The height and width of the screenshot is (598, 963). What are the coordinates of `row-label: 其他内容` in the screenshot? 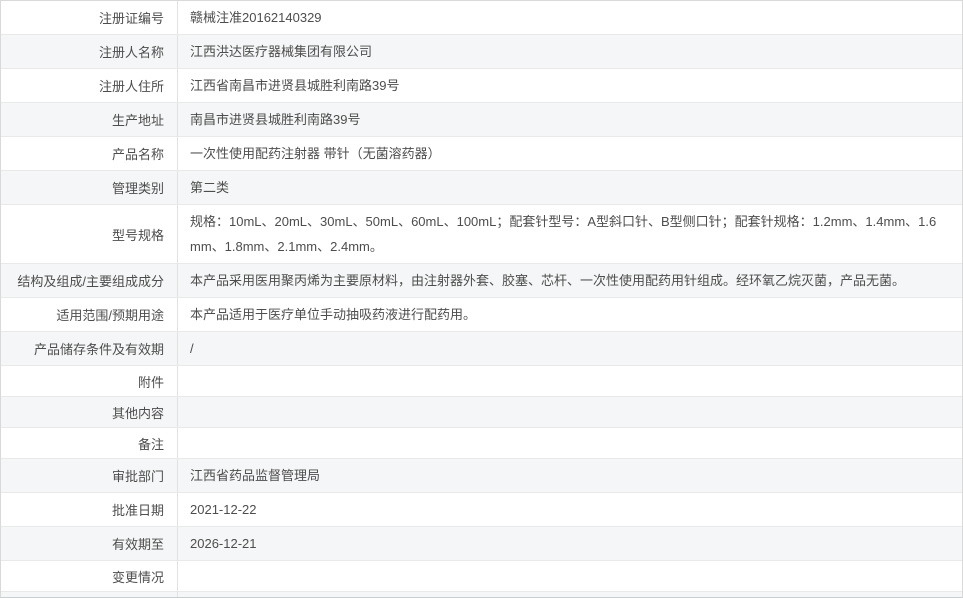 It's located at (89, 412).